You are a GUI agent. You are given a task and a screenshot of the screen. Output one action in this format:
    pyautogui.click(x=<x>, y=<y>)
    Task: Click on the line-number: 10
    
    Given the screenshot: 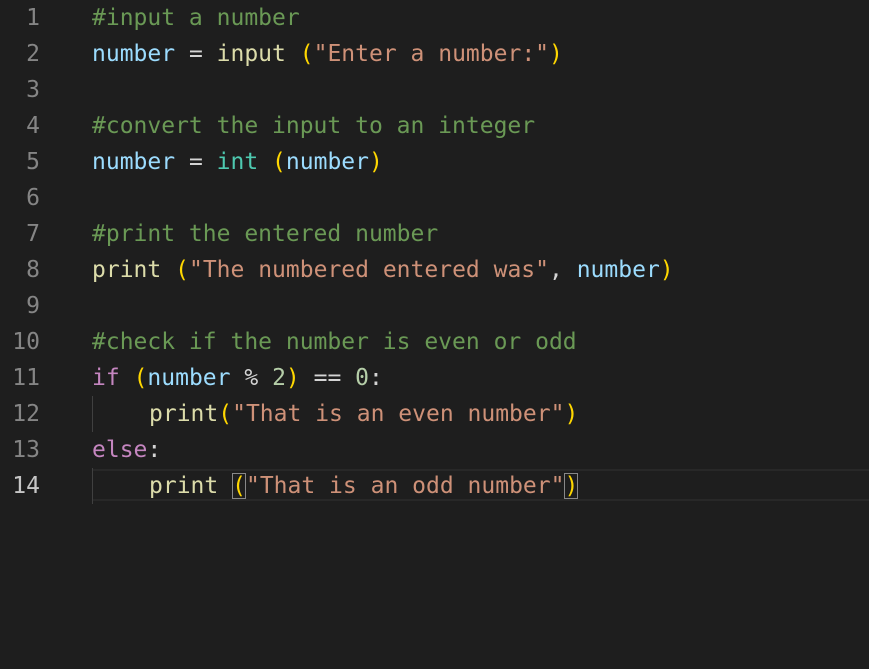 What is the action you would take?
    pyautogui.click(x=26, y=342)
    